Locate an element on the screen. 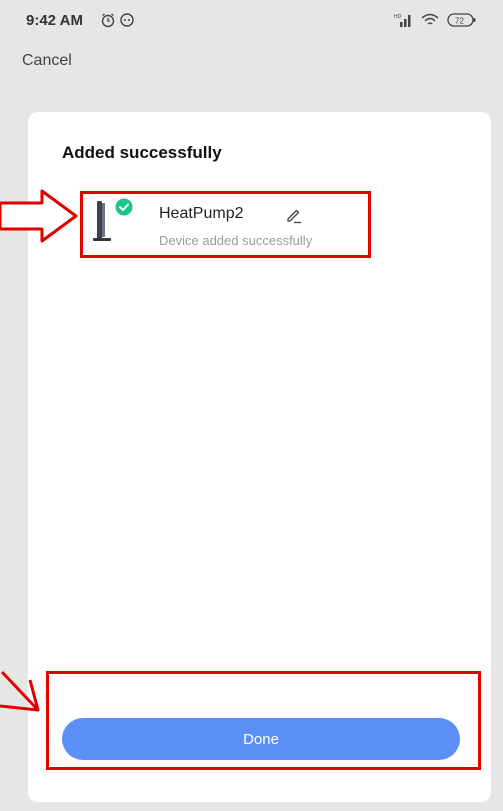 The height and width of the screenshot is (811, 503). alarm-icon is located at coordinates (108, 20).